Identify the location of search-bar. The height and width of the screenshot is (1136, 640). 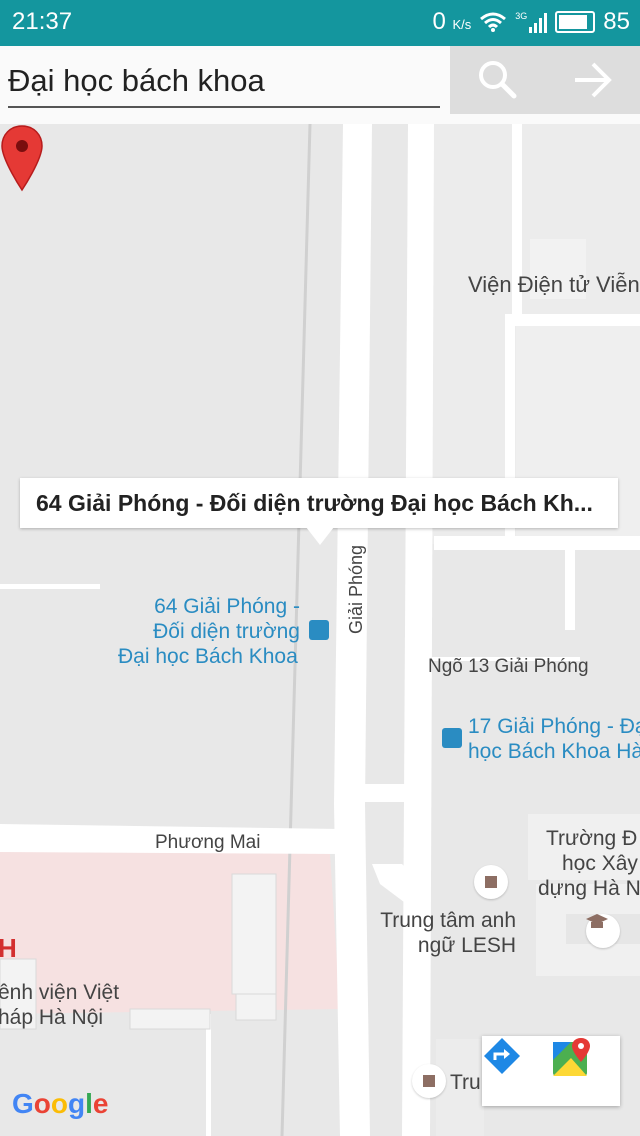
(320, 85).